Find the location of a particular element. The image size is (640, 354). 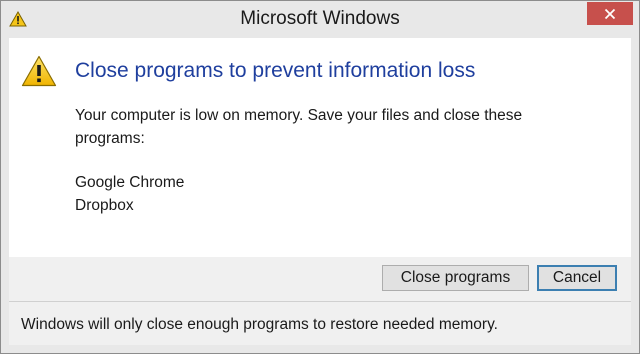

list-item: Google Chrome is located at coordinates (130, 182).